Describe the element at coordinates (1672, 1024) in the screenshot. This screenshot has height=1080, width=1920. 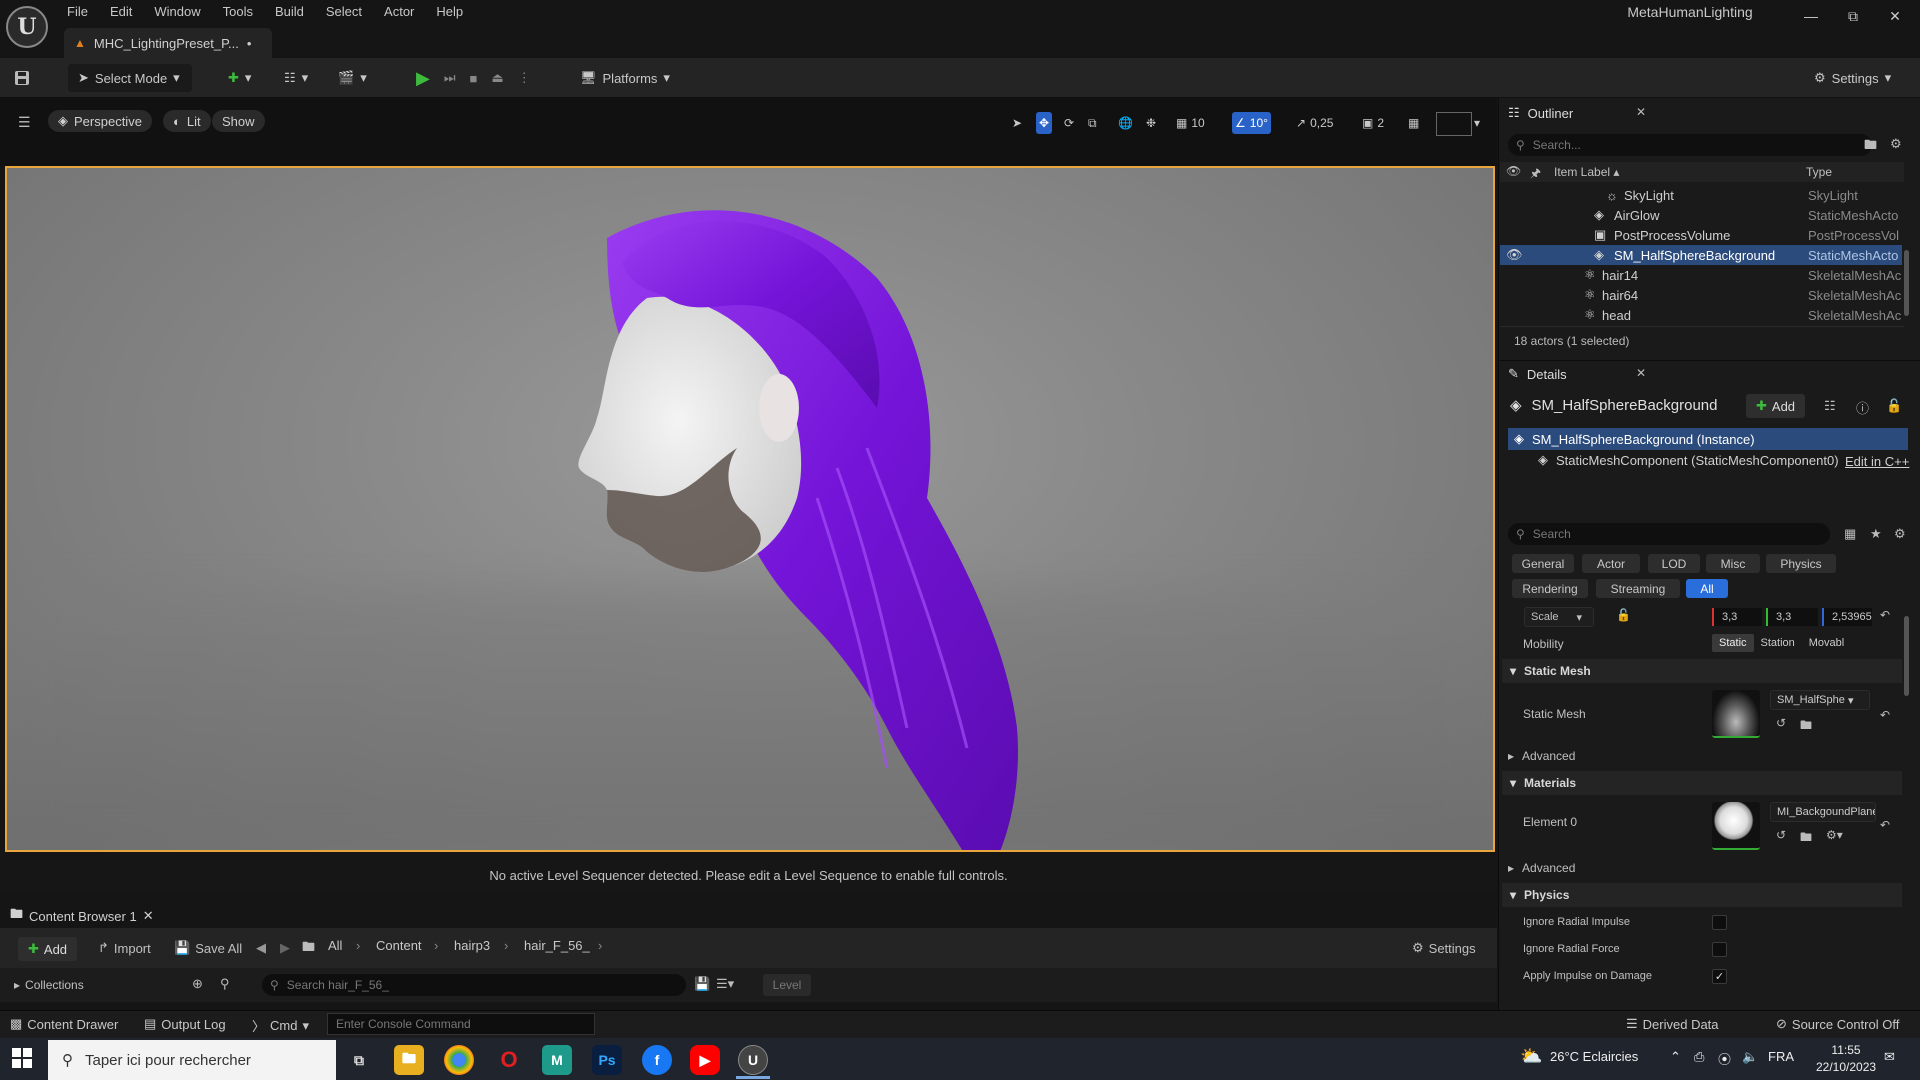
I see `derived-data-button: ☰ Derived Data` at that location.